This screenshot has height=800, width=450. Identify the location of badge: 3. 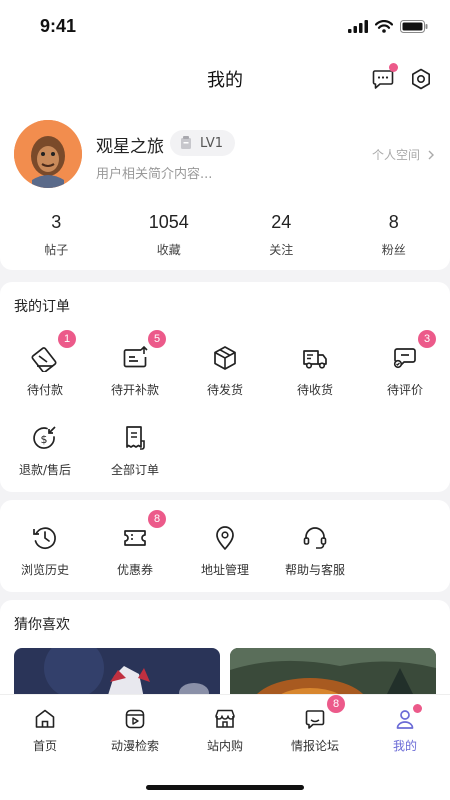
(427, 339).